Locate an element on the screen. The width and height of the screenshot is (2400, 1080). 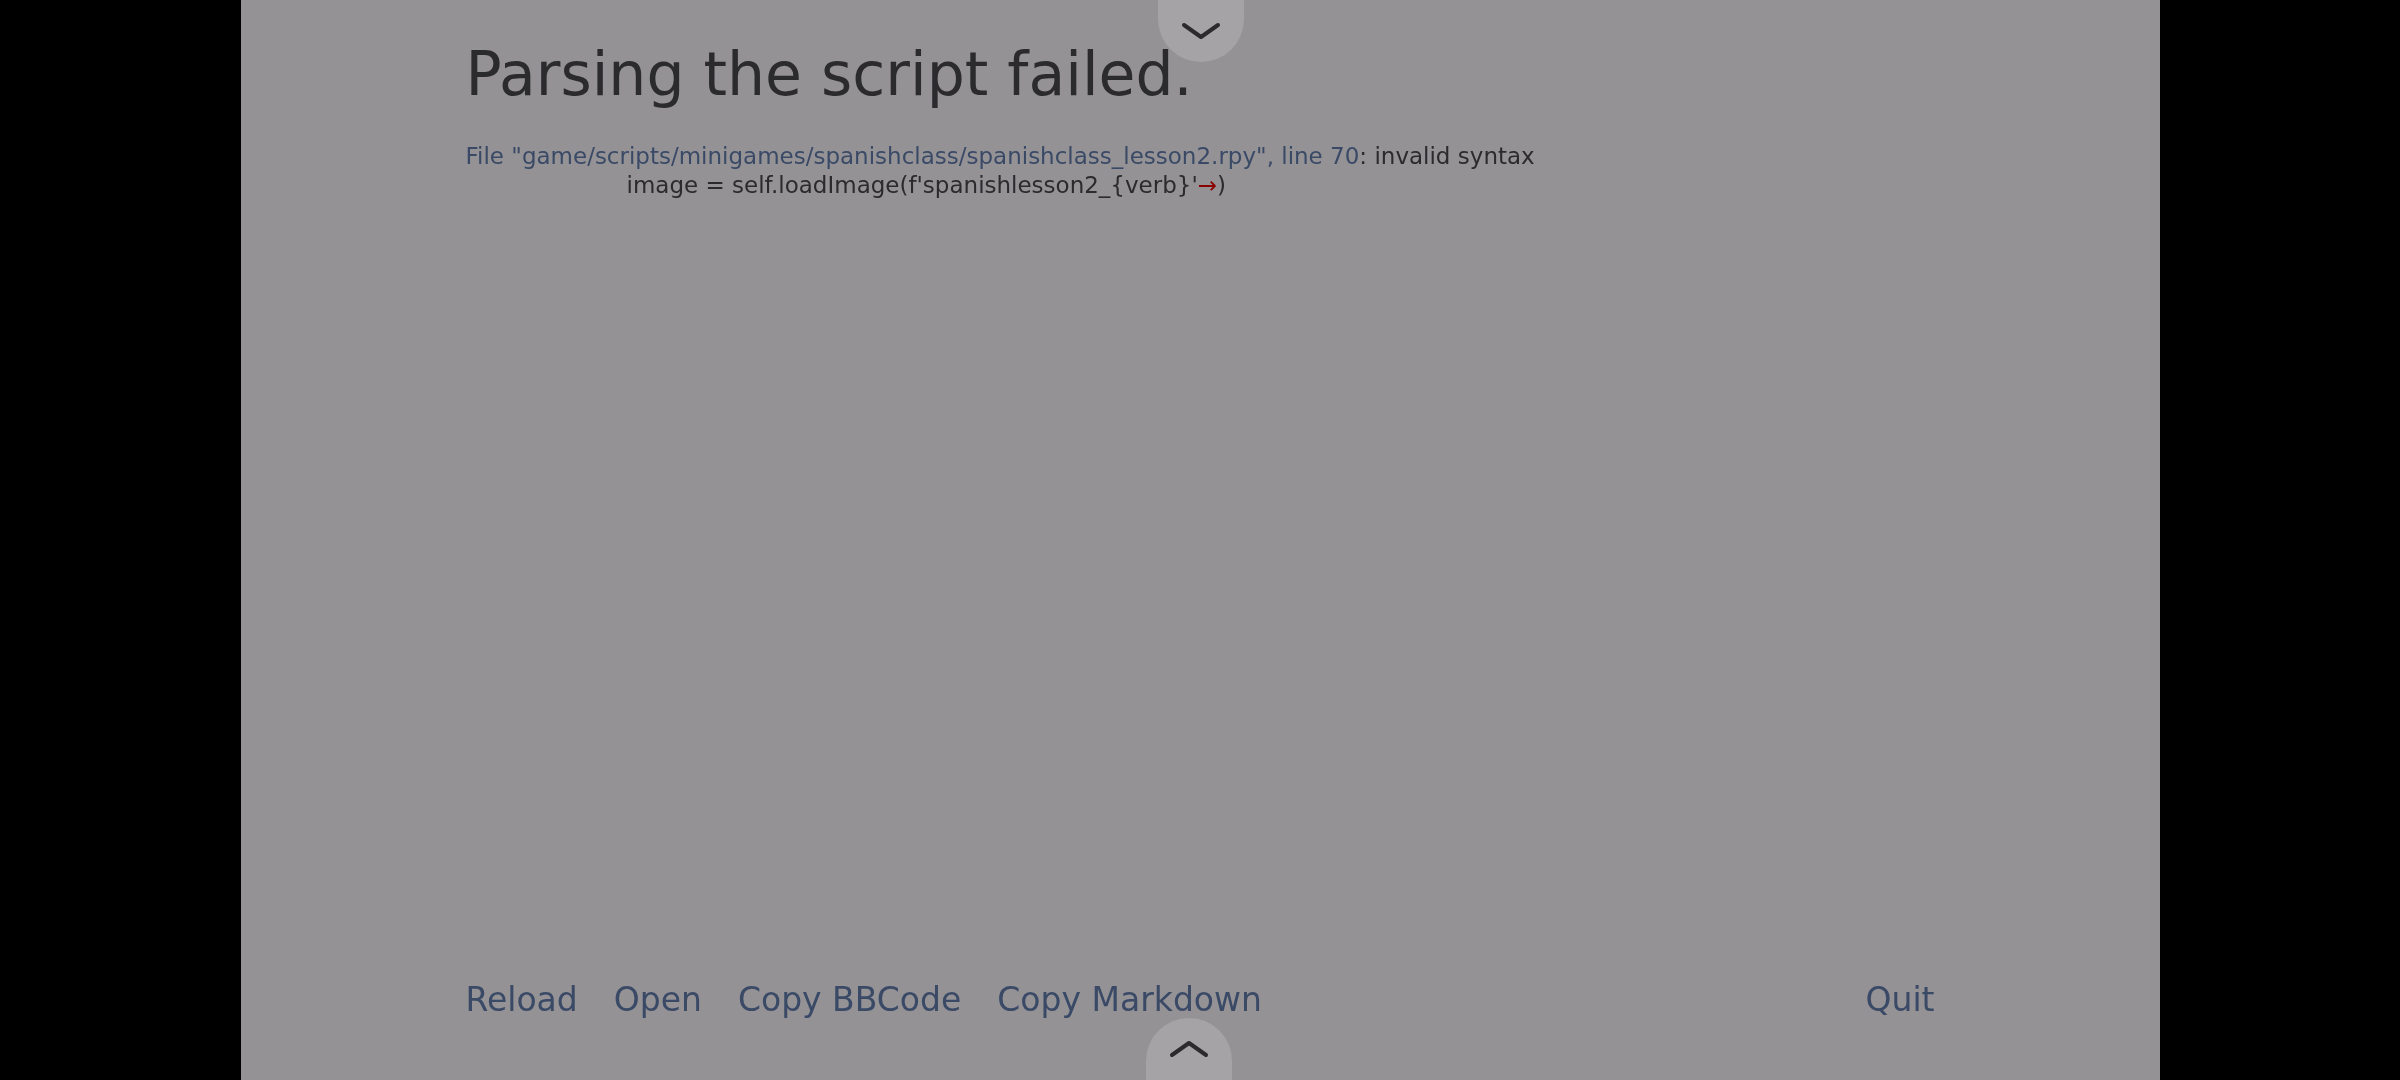
quit-button: Quit is located at coordinates (1900, 1000).